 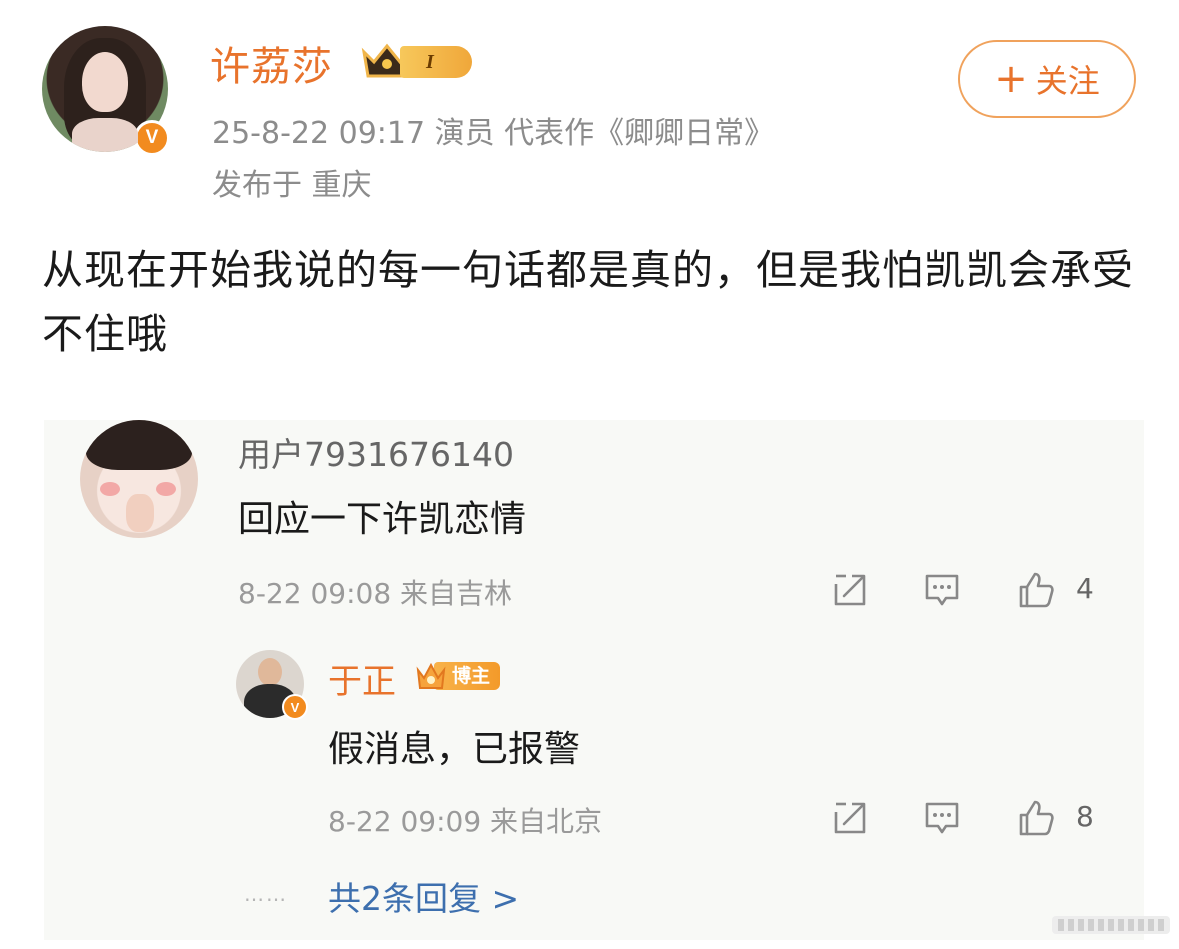 I want to click on replier-name: 于正, so click(x=362, y=678).